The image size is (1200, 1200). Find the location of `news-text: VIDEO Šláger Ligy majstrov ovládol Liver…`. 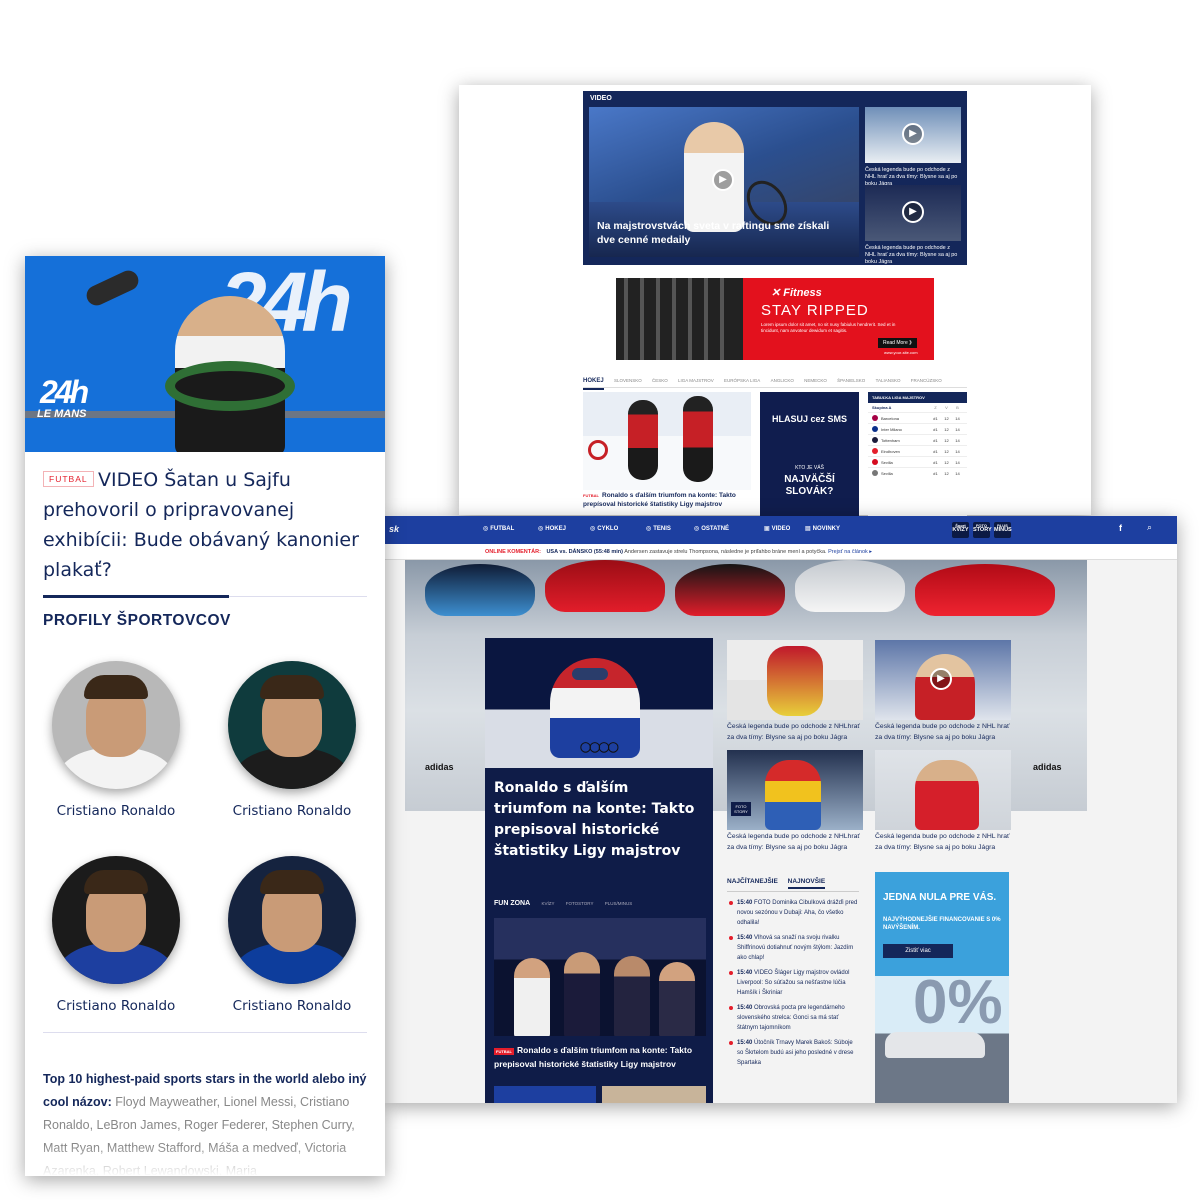

news-text: VIDEO Šláger Ligy majstrov ovládol Liver… is located at coordinates (793, 983).